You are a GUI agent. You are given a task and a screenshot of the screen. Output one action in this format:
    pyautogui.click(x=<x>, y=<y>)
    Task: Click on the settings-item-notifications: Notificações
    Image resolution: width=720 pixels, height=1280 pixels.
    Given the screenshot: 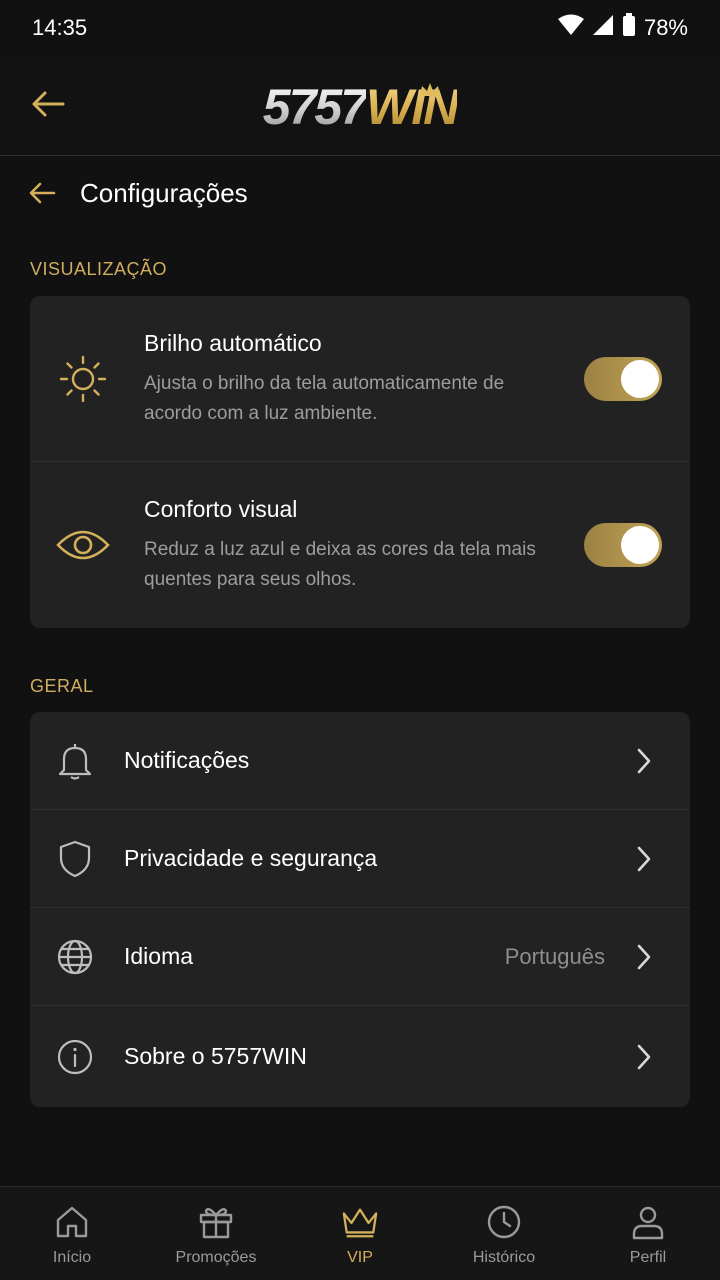 What is the action you would take?
    pyautogui.click(x=360, y=761)
    